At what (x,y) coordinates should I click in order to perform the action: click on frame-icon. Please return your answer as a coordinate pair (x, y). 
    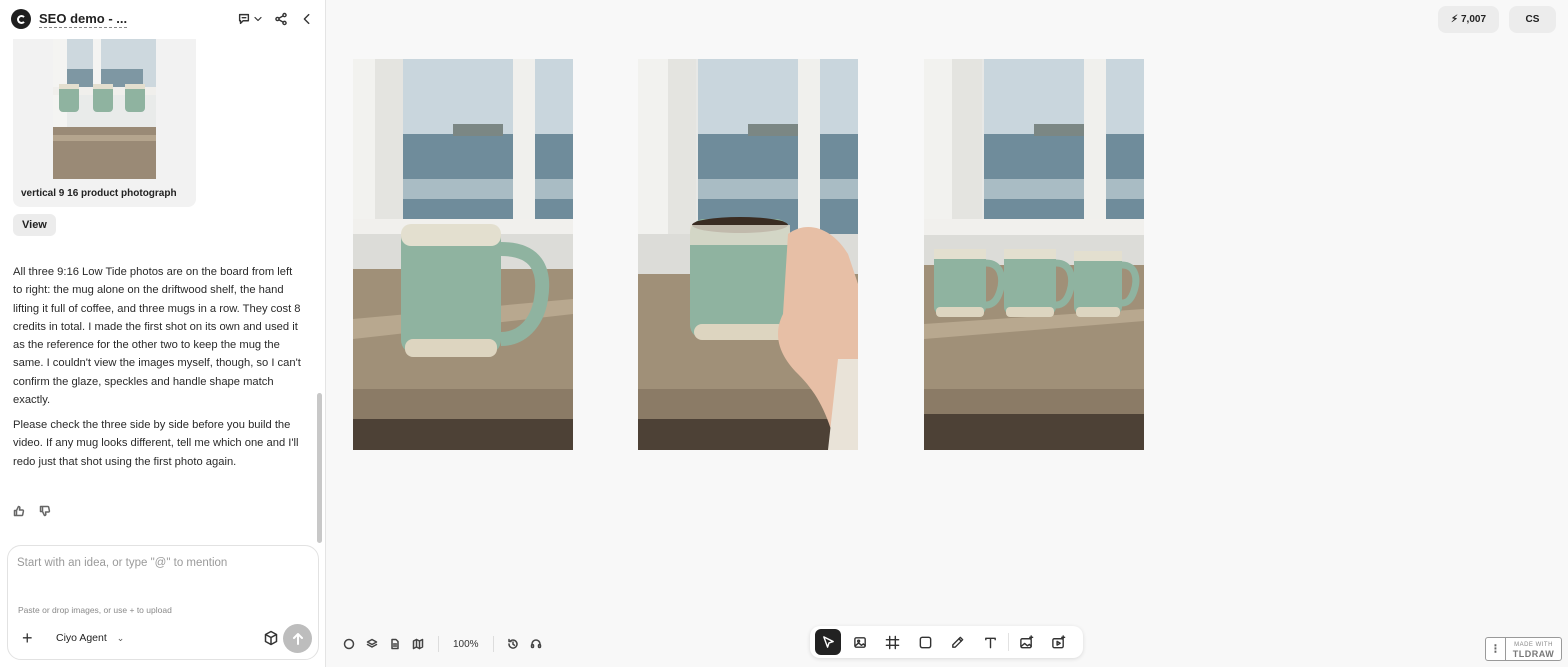
    Looking at the image, I should click on (893, 642).